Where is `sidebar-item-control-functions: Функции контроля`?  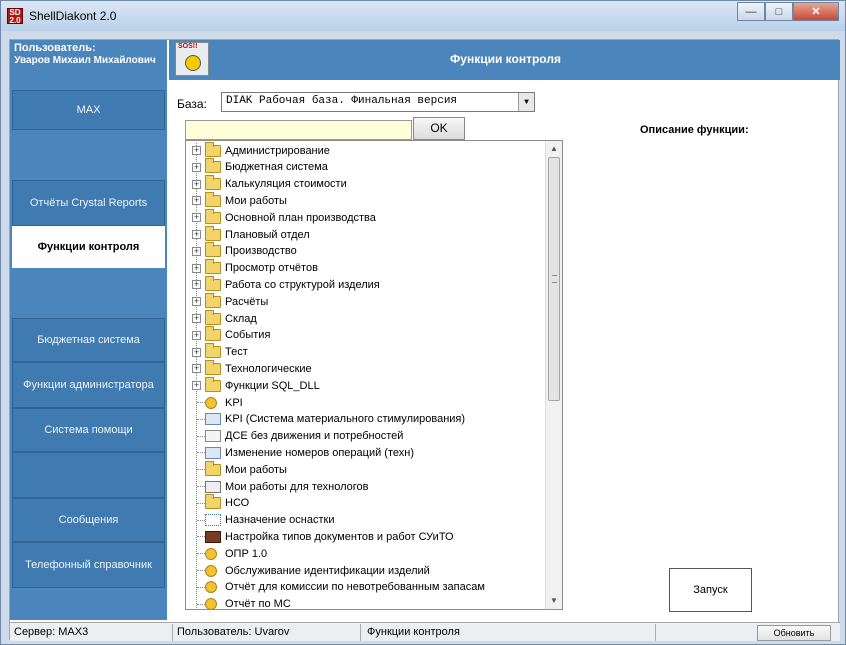 sidebar-item-control-functions: Функции контроля is located at coordinates (88, 247).